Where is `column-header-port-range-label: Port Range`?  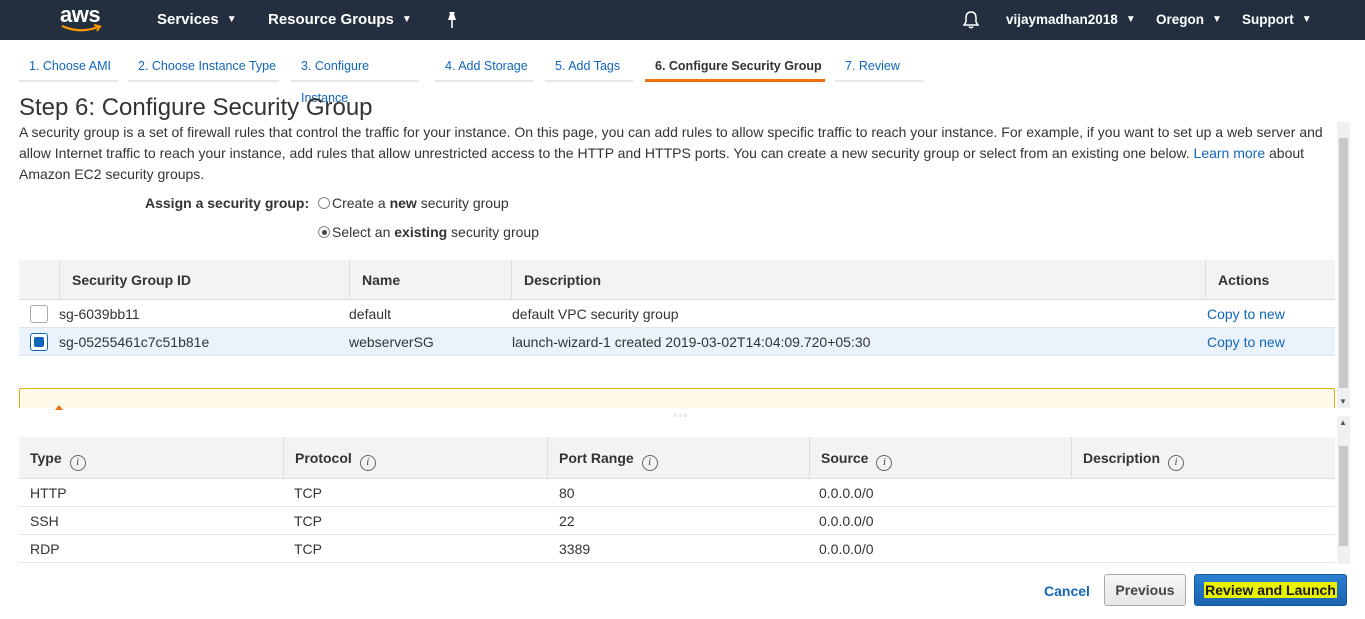
column-header-port-range-label: Port Range is located at coordinates (596, 458).